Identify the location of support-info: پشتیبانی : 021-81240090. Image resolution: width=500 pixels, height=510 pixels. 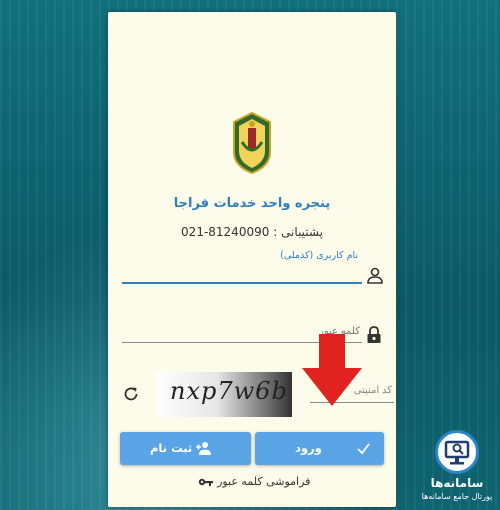
(252, 232).